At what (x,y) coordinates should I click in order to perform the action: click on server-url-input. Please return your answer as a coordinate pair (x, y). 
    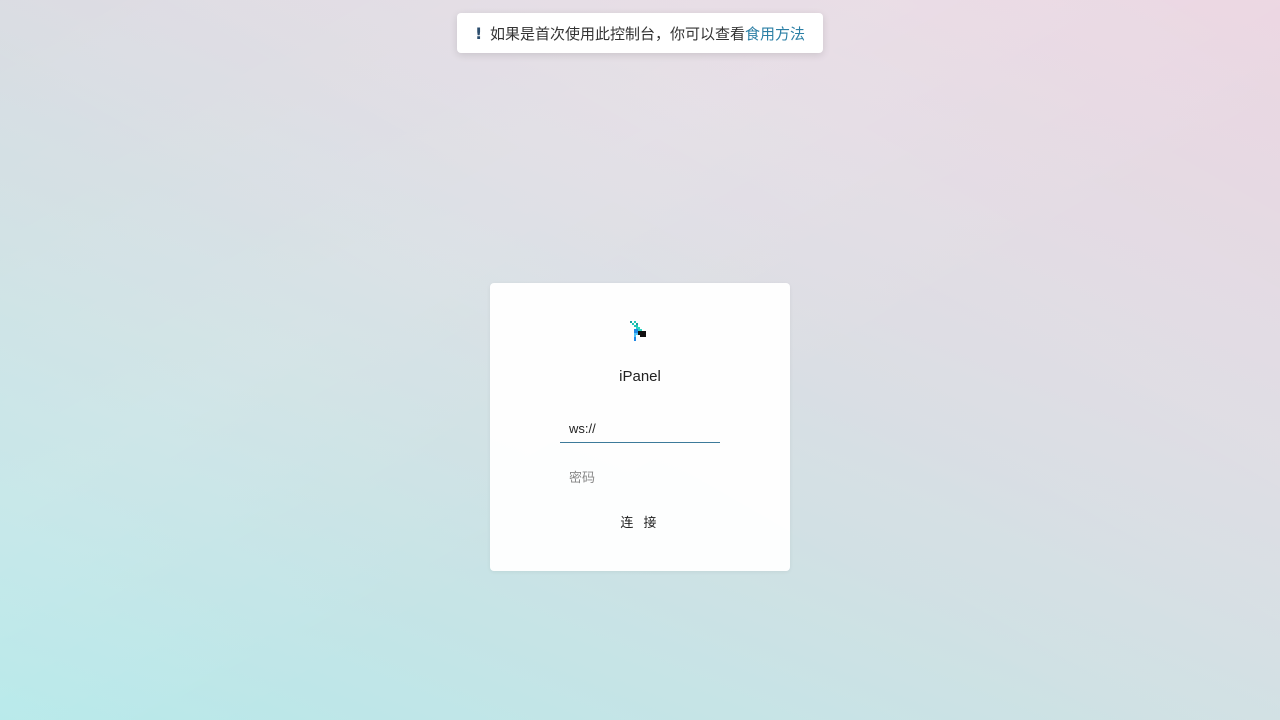
    Looking at the image, I should click on (640, 429).